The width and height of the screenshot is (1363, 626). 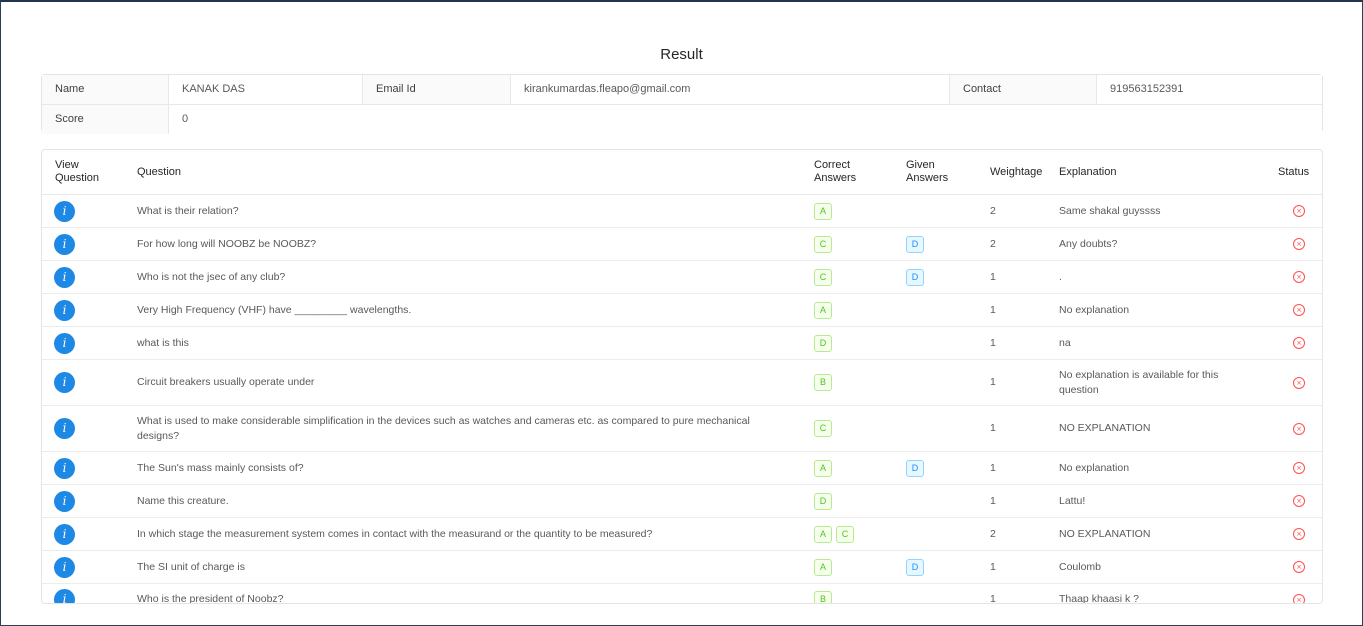 What do you see at coordinates (266, 89) in the screenshot?
I see `name-value: KANAK DAS` at bounding box center [266, 89].